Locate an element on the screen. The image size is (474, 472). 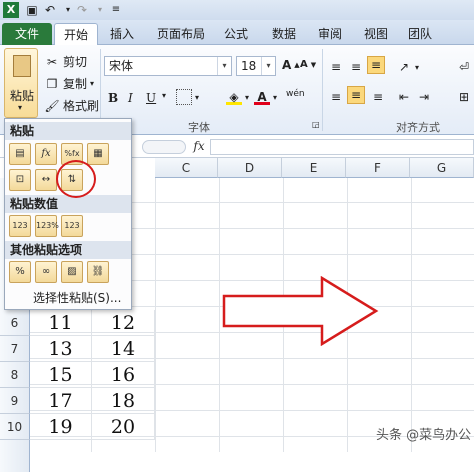
underline-dropdown-icon: ▾ is located at coordinates (164, 95).